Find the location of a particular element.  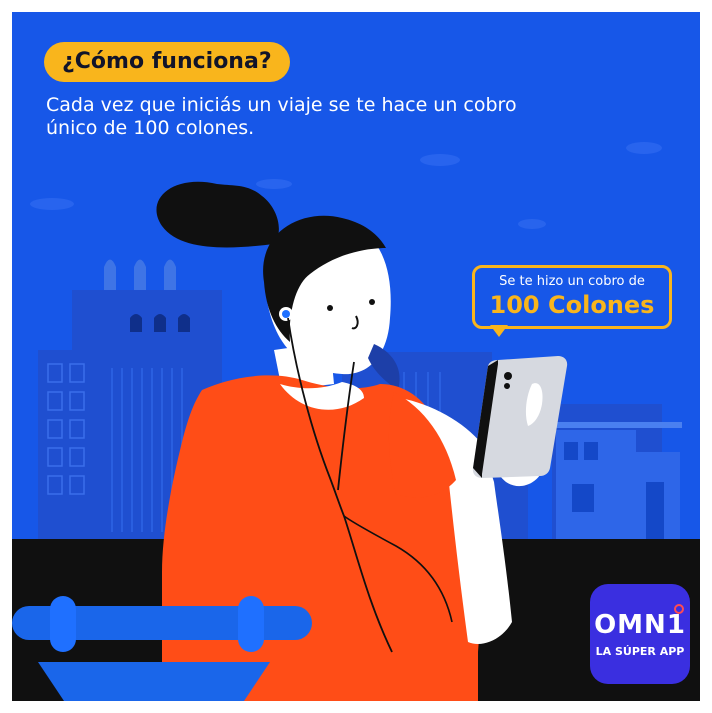

omni-logo: OMN1 LA SÚPER APP is located at coordinates (640, 634).